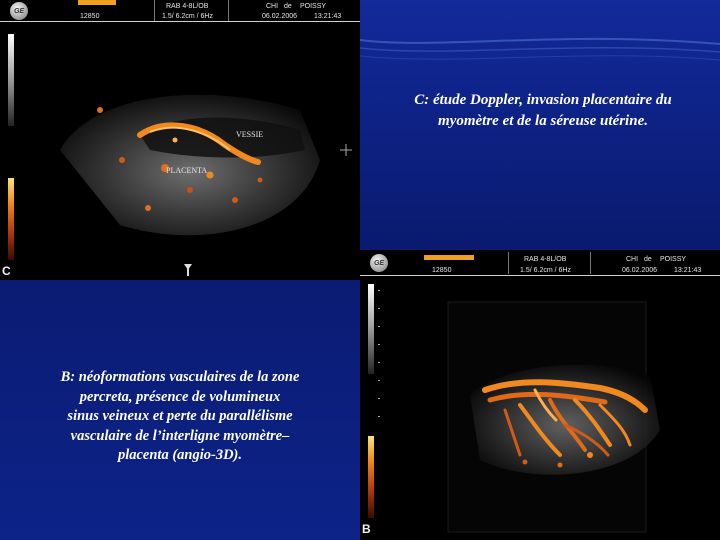 This screenshot has height=540, width=720. Describe the element at coordinates (540, 49) in the screenshot. I see `decorative-swoosh` at that location.